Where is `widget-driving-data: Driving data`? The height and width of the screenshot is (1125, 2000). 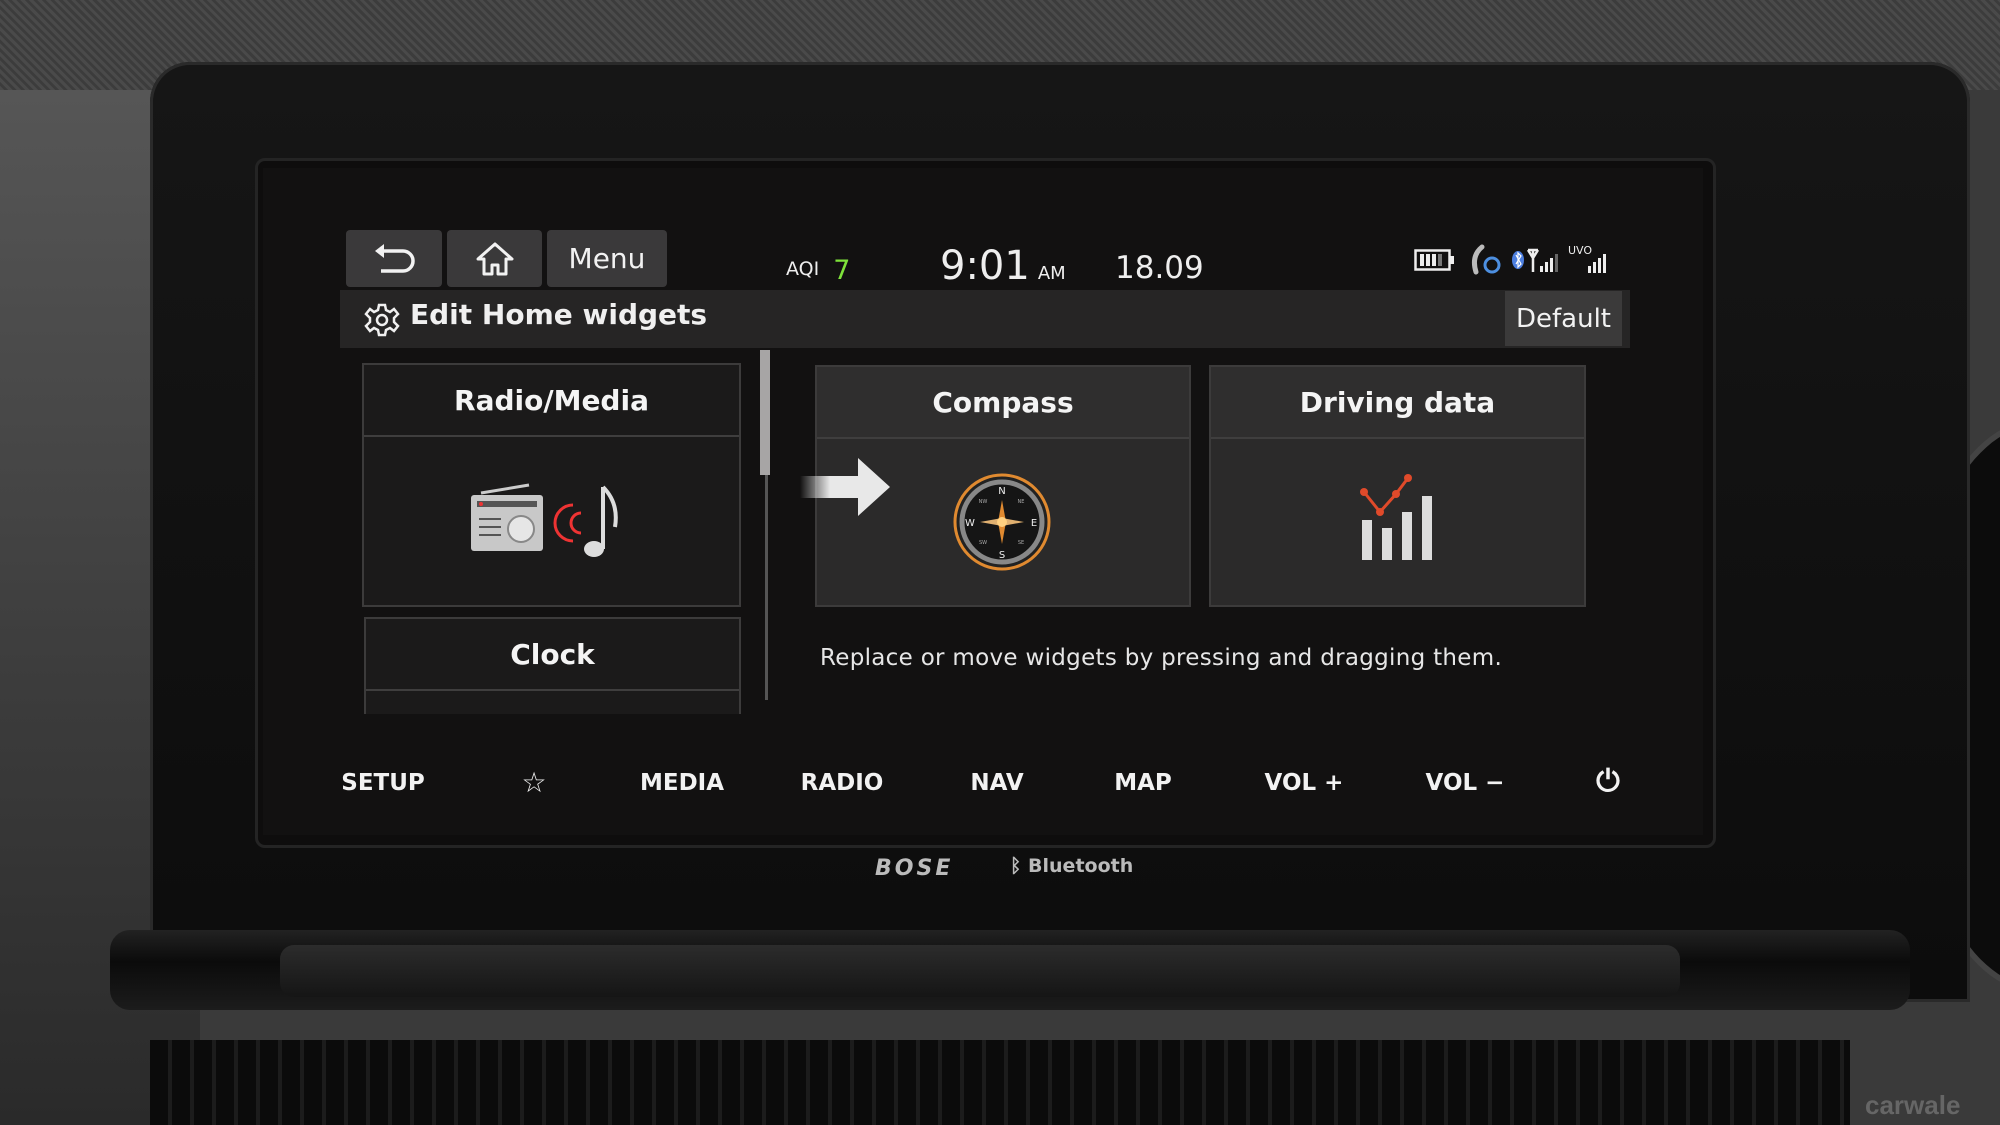
widget-driving-data: Driving data is located at coordinates (1397, 486).